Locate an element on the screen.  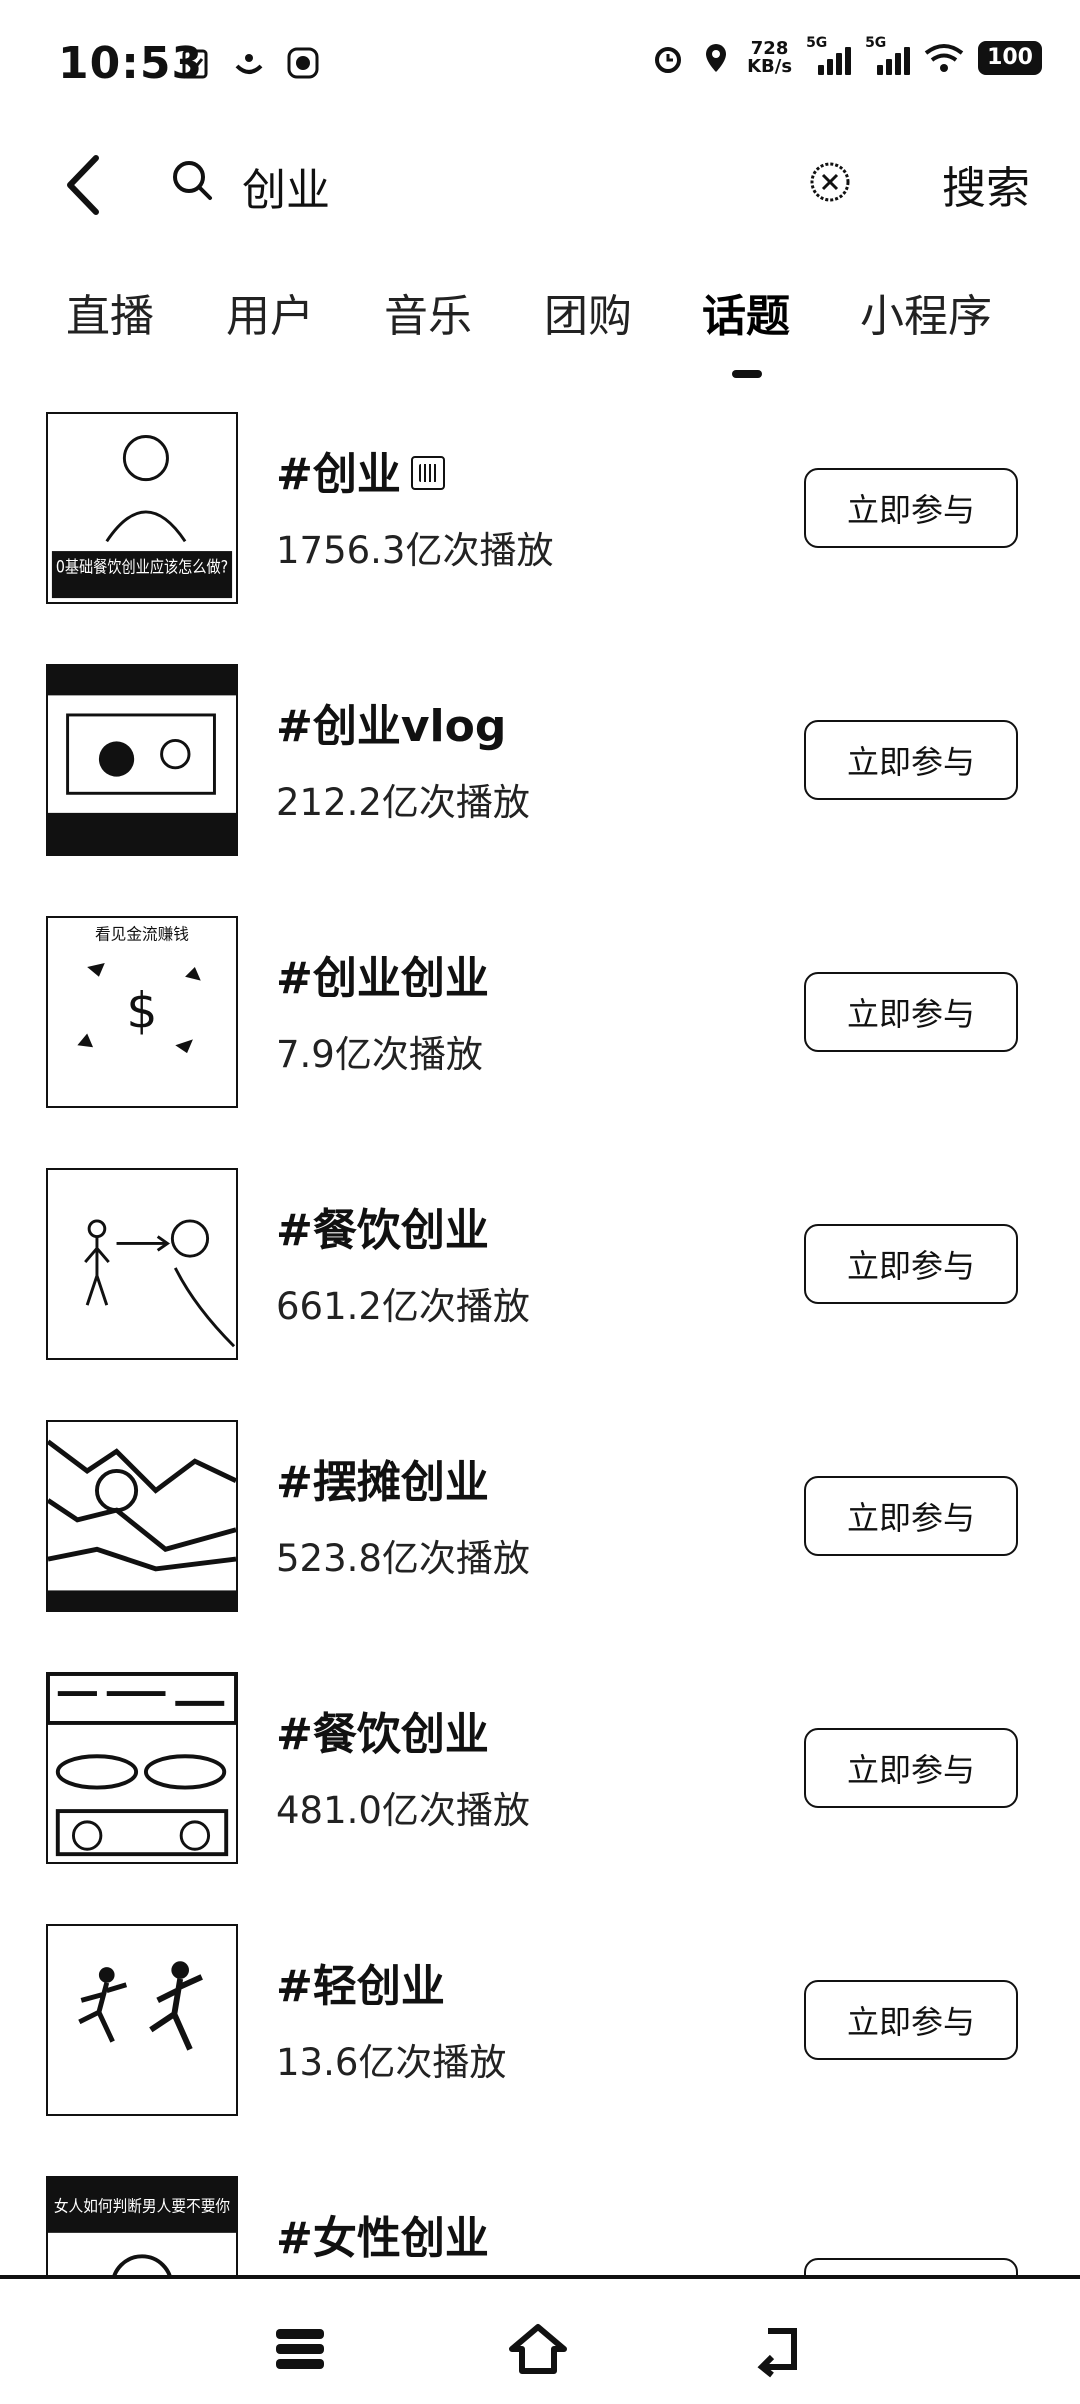
topic-title: #创业创业 is located at coordinates (382, 978).